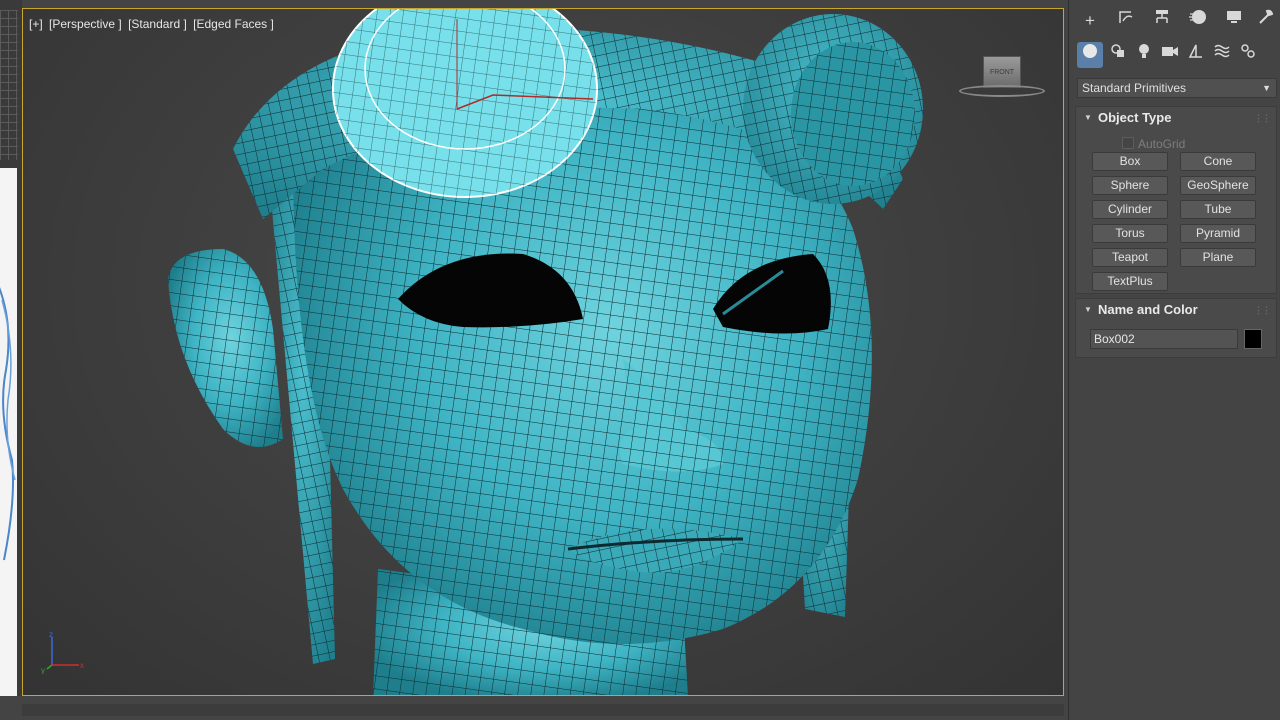  I want to click on systems-icon, so click(1248, 55).